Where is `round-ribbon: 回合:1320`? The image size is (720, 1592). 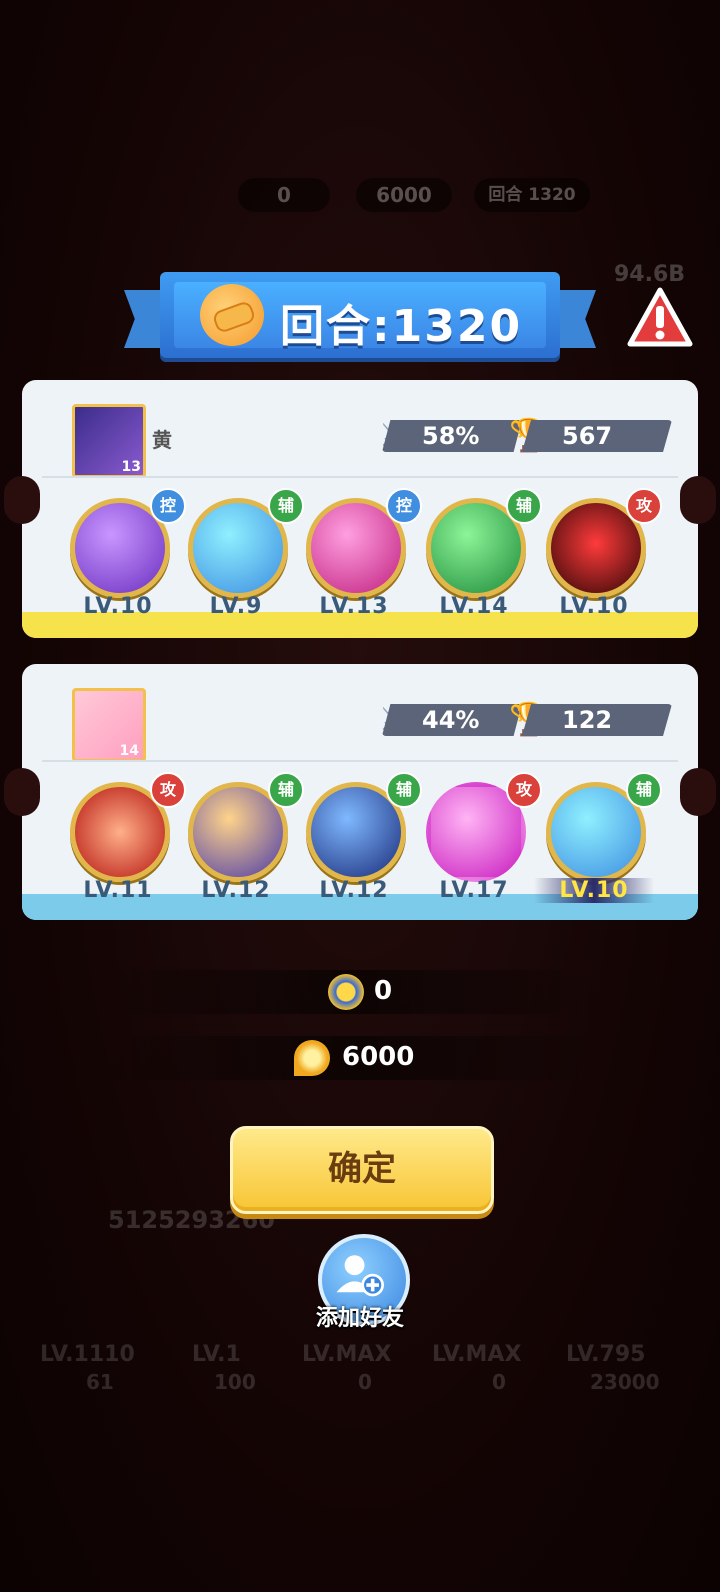 round-ribbon: 回合:1320 is located at coordinates (360, 318).